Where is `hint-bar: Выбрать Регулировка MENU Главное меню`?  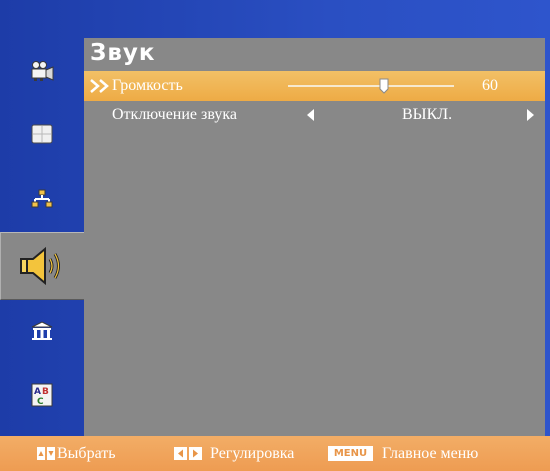
hint-bar: Выбрать Регулировка MENU Главное меню is located at coordinates (275, 453).